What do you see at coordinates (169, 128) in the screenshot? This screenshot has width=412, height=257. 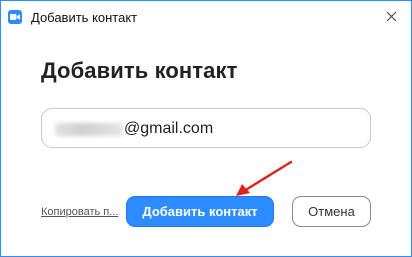 I see `email-field-value: @gmail.com` at bounding box center [169, 128].